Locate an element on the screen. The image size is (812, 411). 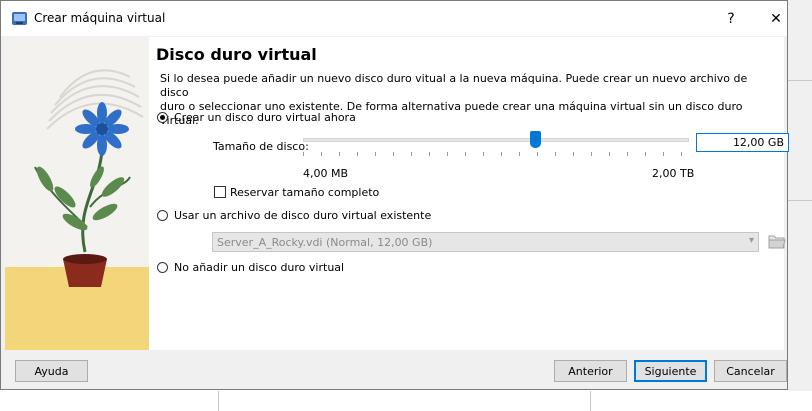
no-disk-label: No añadir un disco duro virtual is located at coordinates (259, 267).